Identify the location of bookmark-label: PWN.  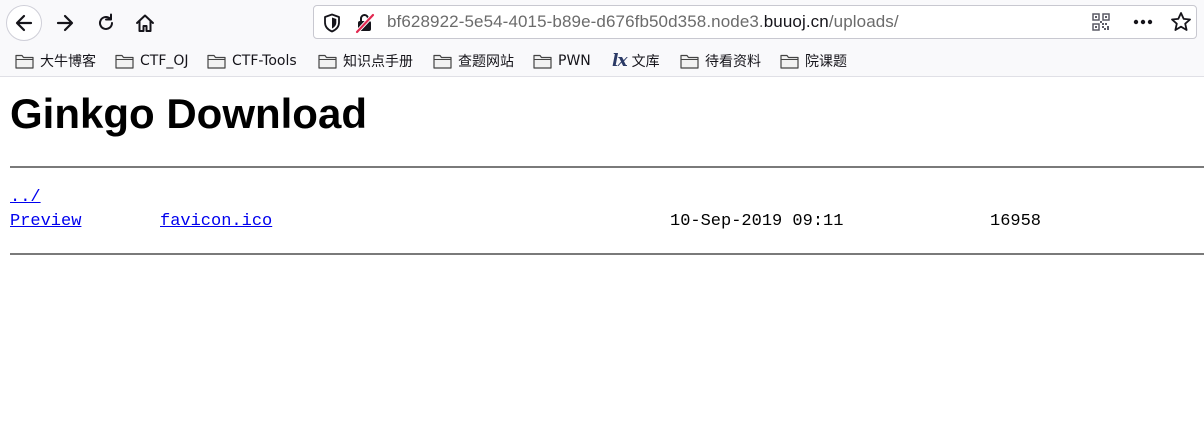
(574, 61).